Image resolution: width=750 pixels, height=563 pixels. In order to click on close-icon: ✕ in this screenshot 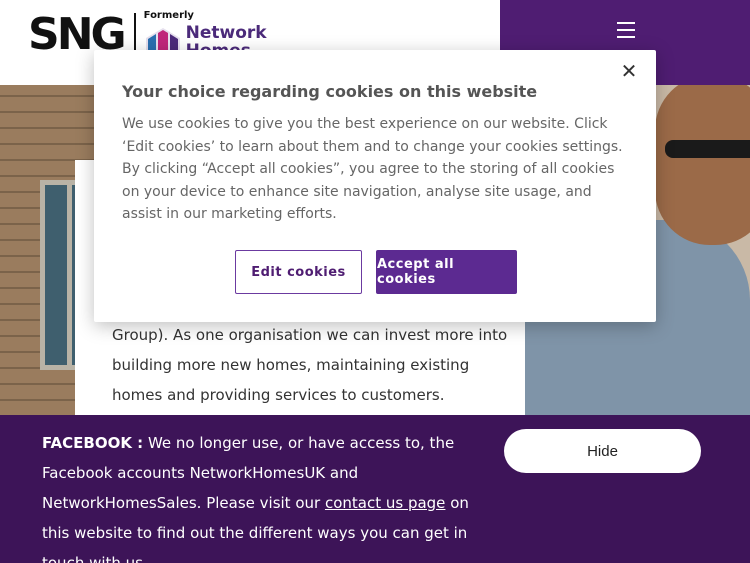, I will do `click(629, 71)`.